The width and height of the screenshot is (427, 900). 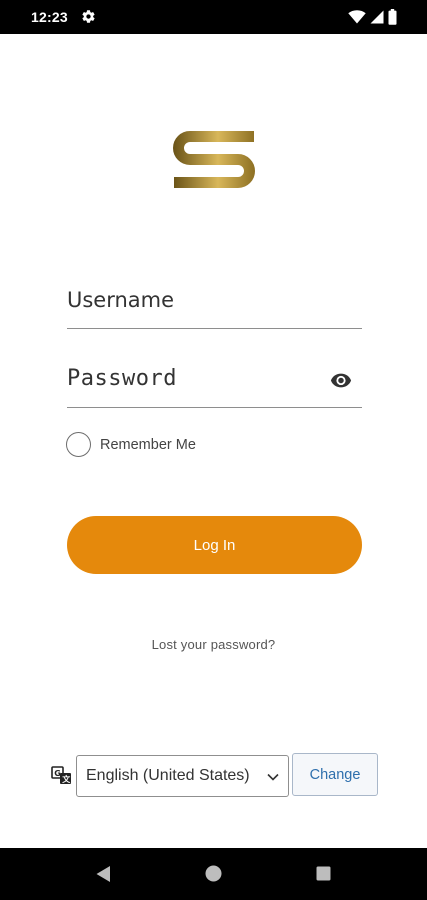 What do you see at coordinates (214, 303) in the screenshot?
I see `username-field: Username` at bounding box center [214, 303].